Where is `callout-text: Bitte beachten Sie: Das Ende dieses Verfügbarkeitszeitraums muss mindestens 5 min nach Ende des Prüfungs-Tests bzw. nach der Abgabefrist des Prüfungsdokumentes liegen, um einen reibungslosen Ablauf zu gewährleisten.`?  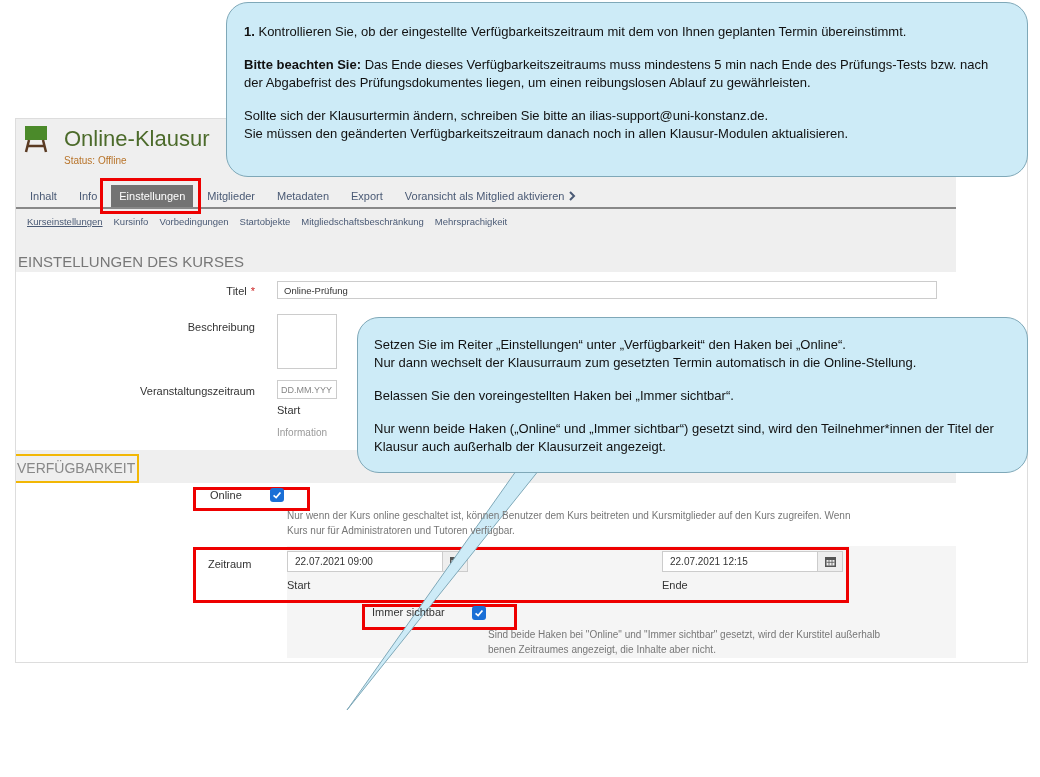 callout-text: Bitte beachten Sie: Das Ende dieses Verfügbarkeitszeitraums muss mindestens 5 min nach Ende des Prüfungs-Tests bzw. nach der Abgabefrist des Prüfungsdokumentes liegen, um einen reibungslosen Ablauf zu gewährleisten. is located at coordinates (617, 74).